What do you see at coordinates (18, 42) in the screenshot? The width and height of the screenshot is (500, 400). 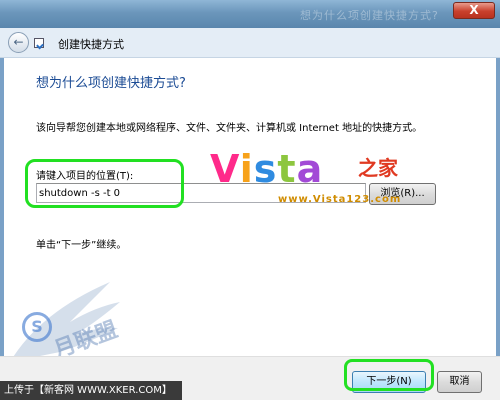 I see `back-button: ←` at bounding box center [18, 42].